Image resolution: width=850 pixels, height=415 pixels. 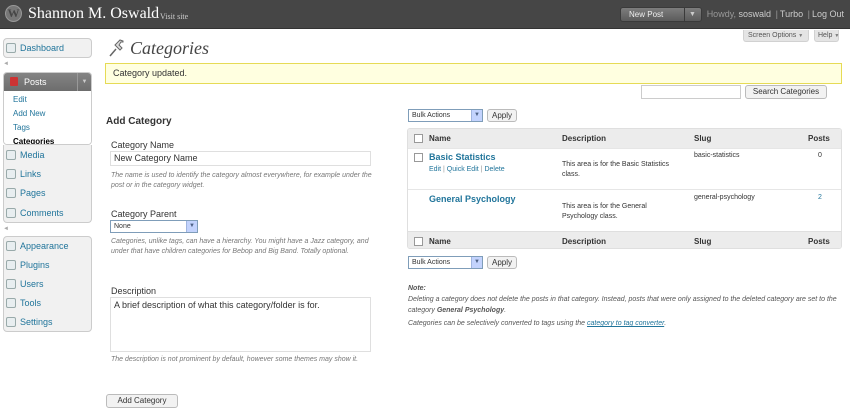 I want to click on sidebar-item-appearance: Appearance, so click(x=47, y=246).